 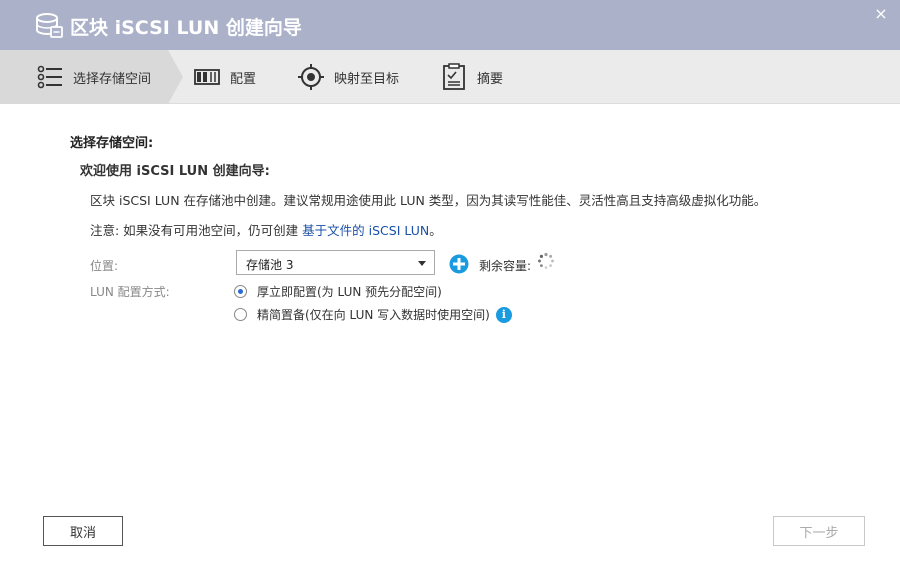 I want to click on next-button: 下一步, so click(x=819, y=531).